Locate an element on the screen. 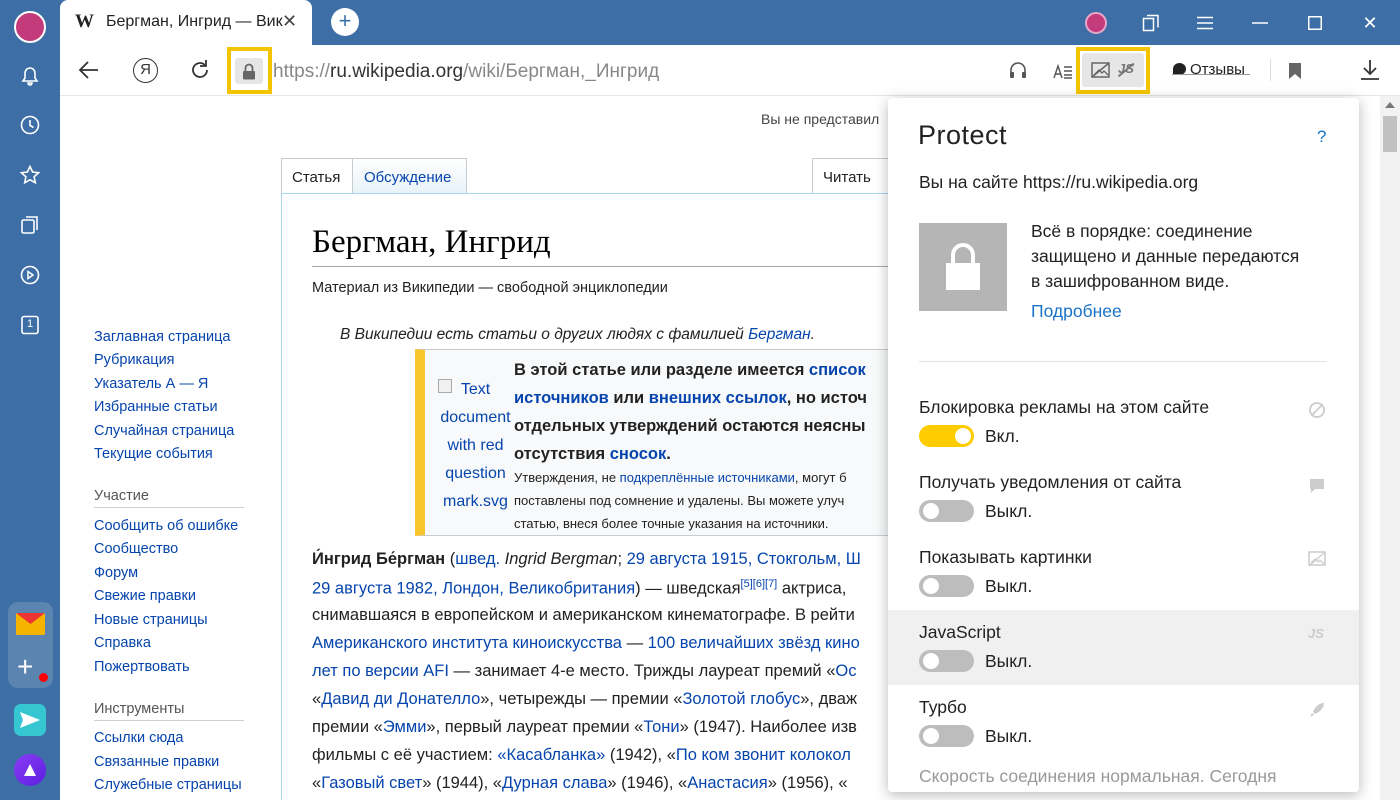 The width and height of the screenshot is (1400, 800). link-100-stars: 100 величайших звёзд кино is located at coordinates (754, 643).